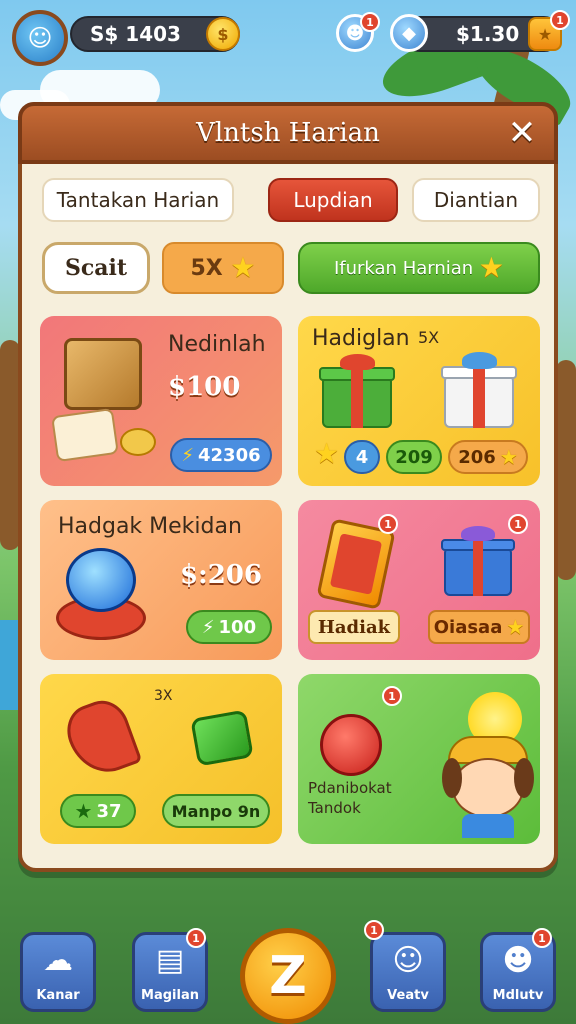  Describe the element at coordinates (409, 33) in the screenshot. I see `gem-icon: ◆` at that location.